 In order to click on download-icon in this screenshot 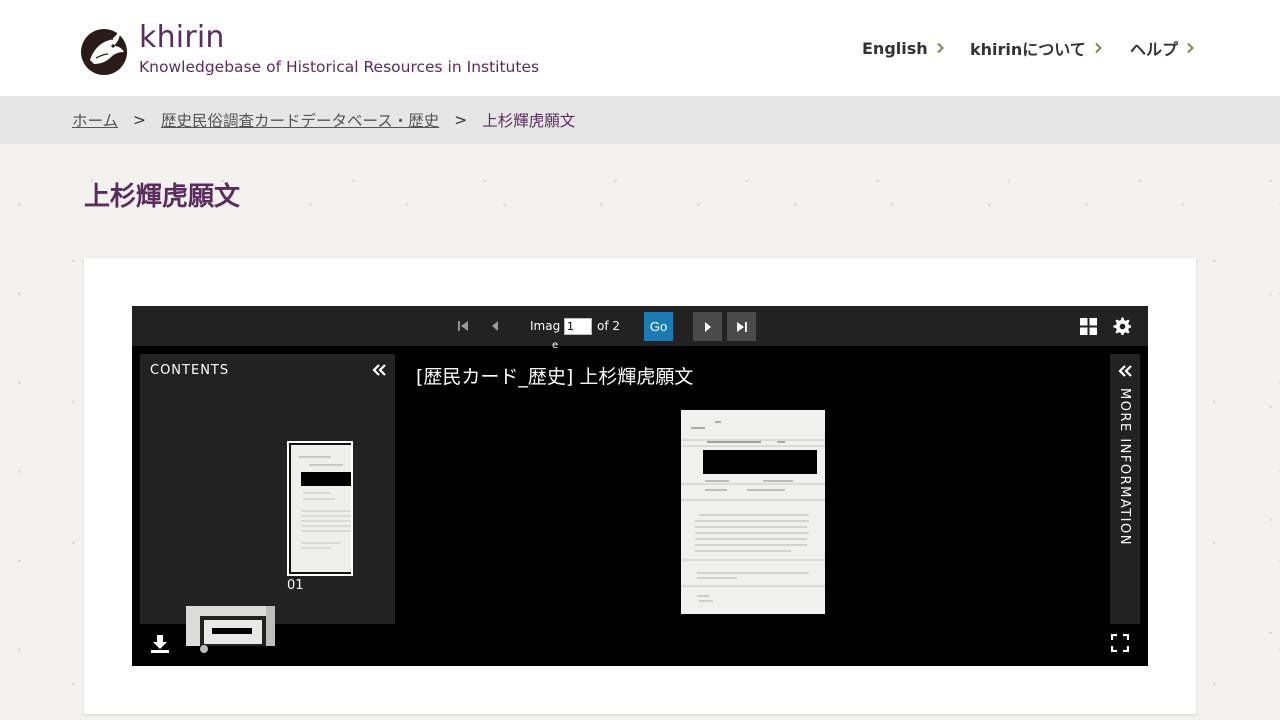, I will do `click(160, 644)`.